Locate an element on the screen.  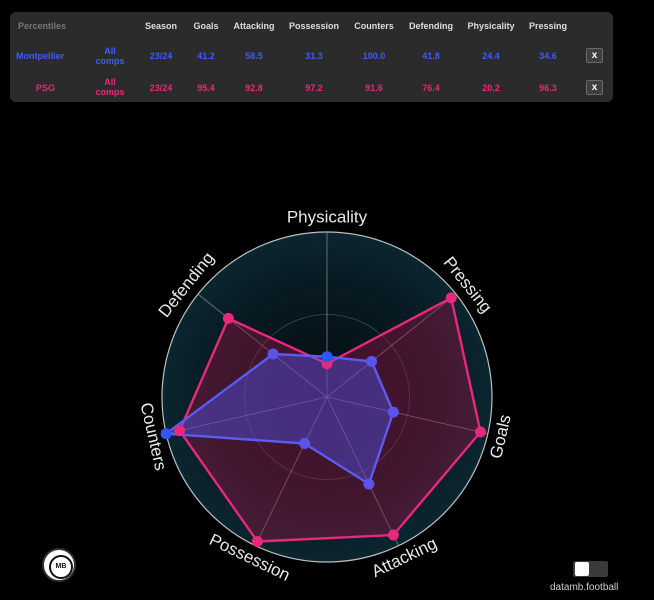
value-possession: 31.3 is located at coordinates (314, 56).